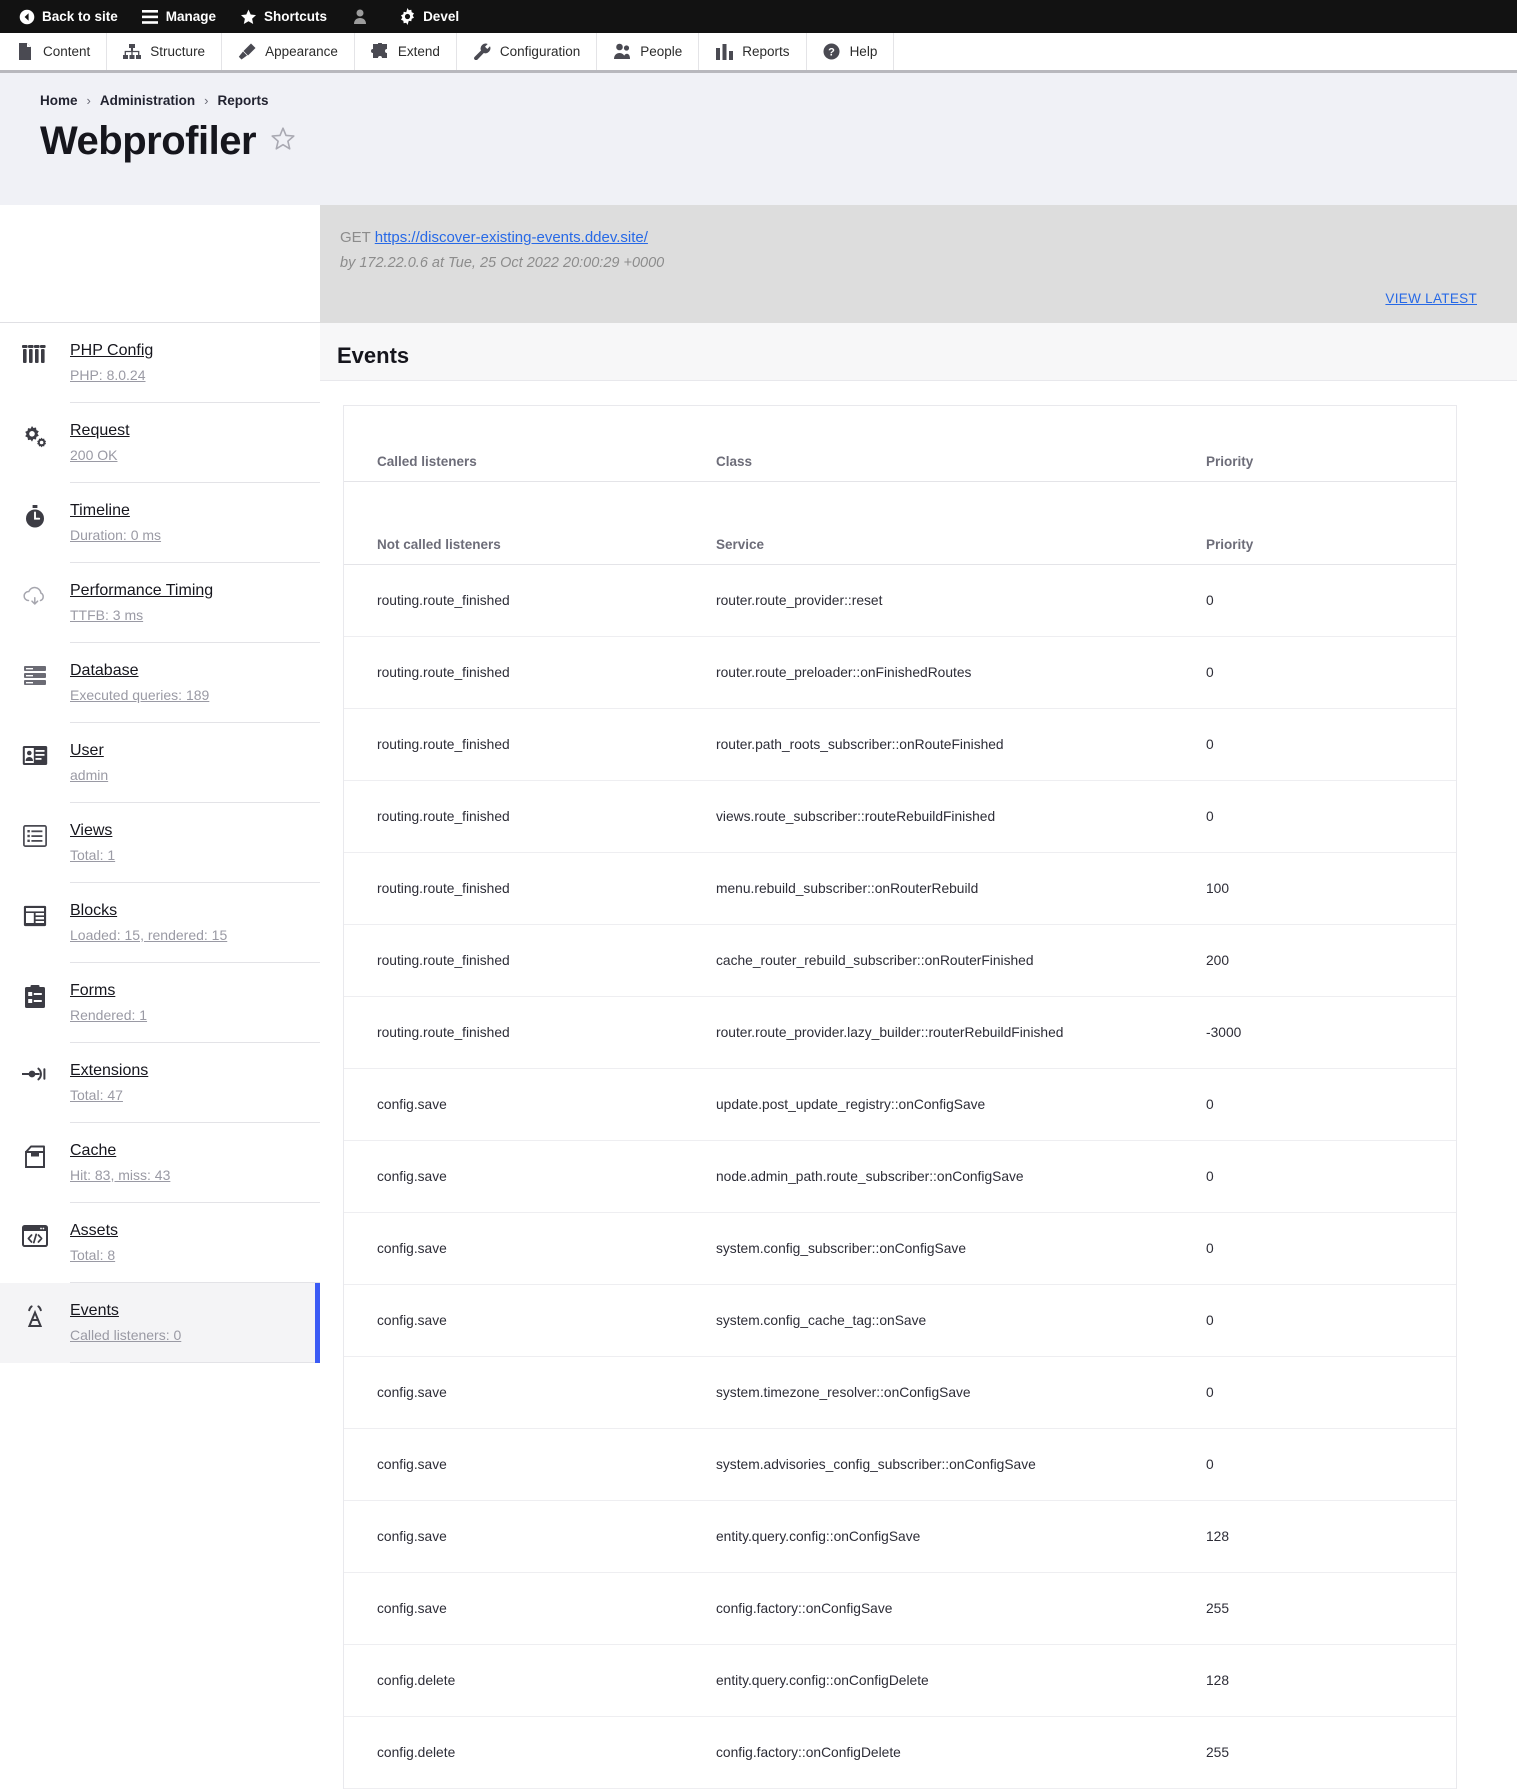  Describe the element at coordinates (242, 100) in the screenshot. I see `breadcrumb-item-reports: Reports` at that location.